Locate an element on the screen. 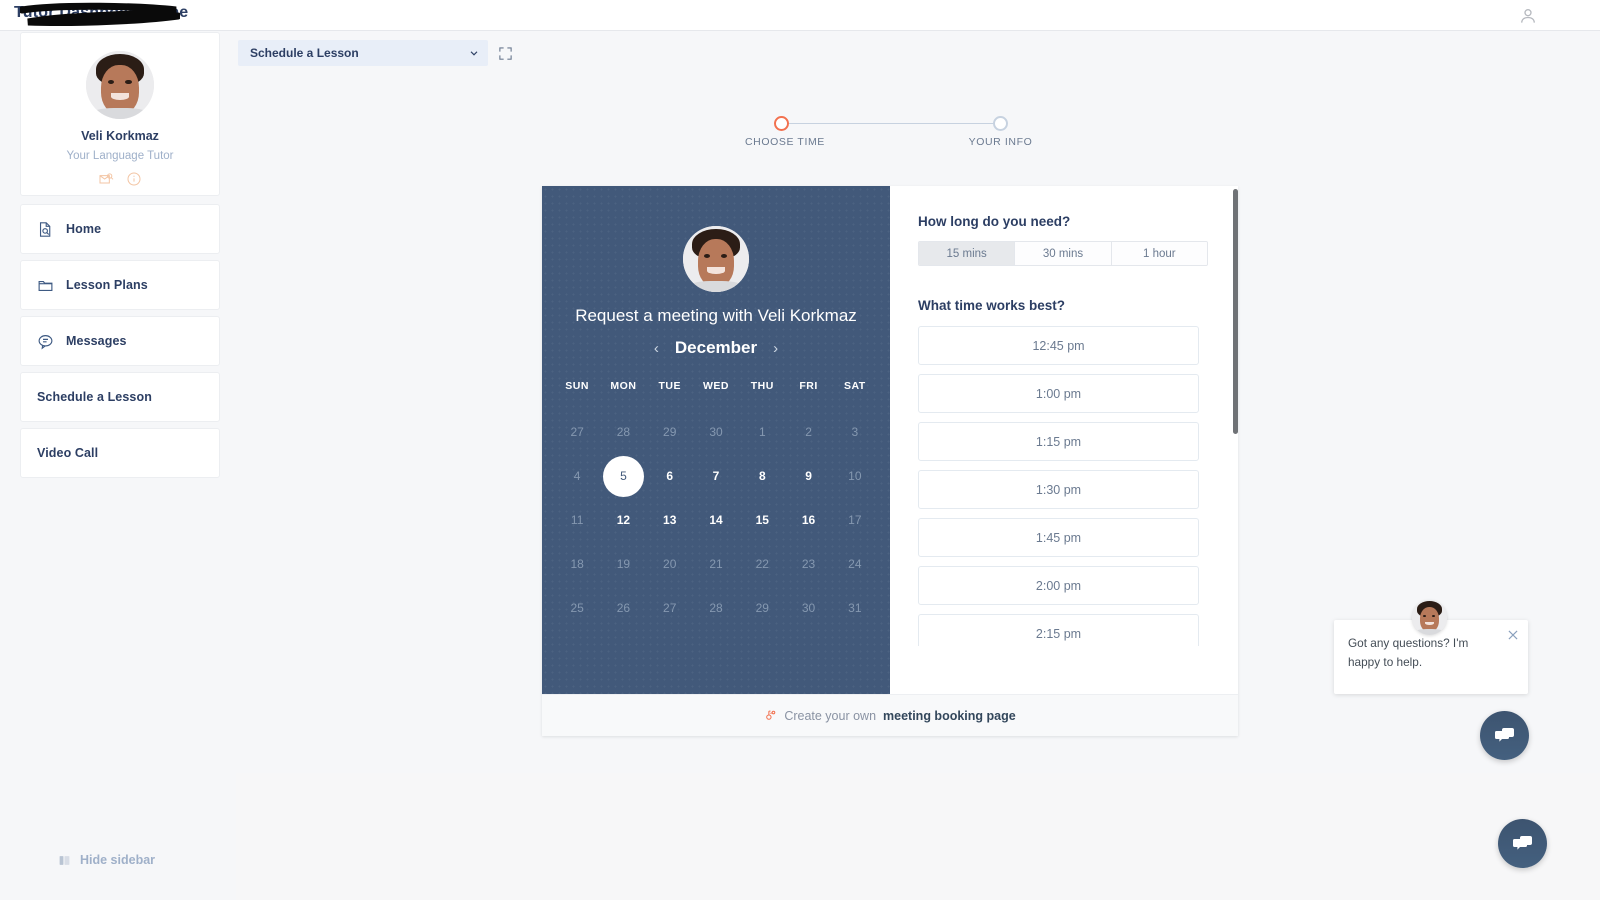 The width and height of the screenshot is (1600, 900). duration-segmented-control: 15 mins 30 mins 1 hour is located at coordinates (1063, 253).